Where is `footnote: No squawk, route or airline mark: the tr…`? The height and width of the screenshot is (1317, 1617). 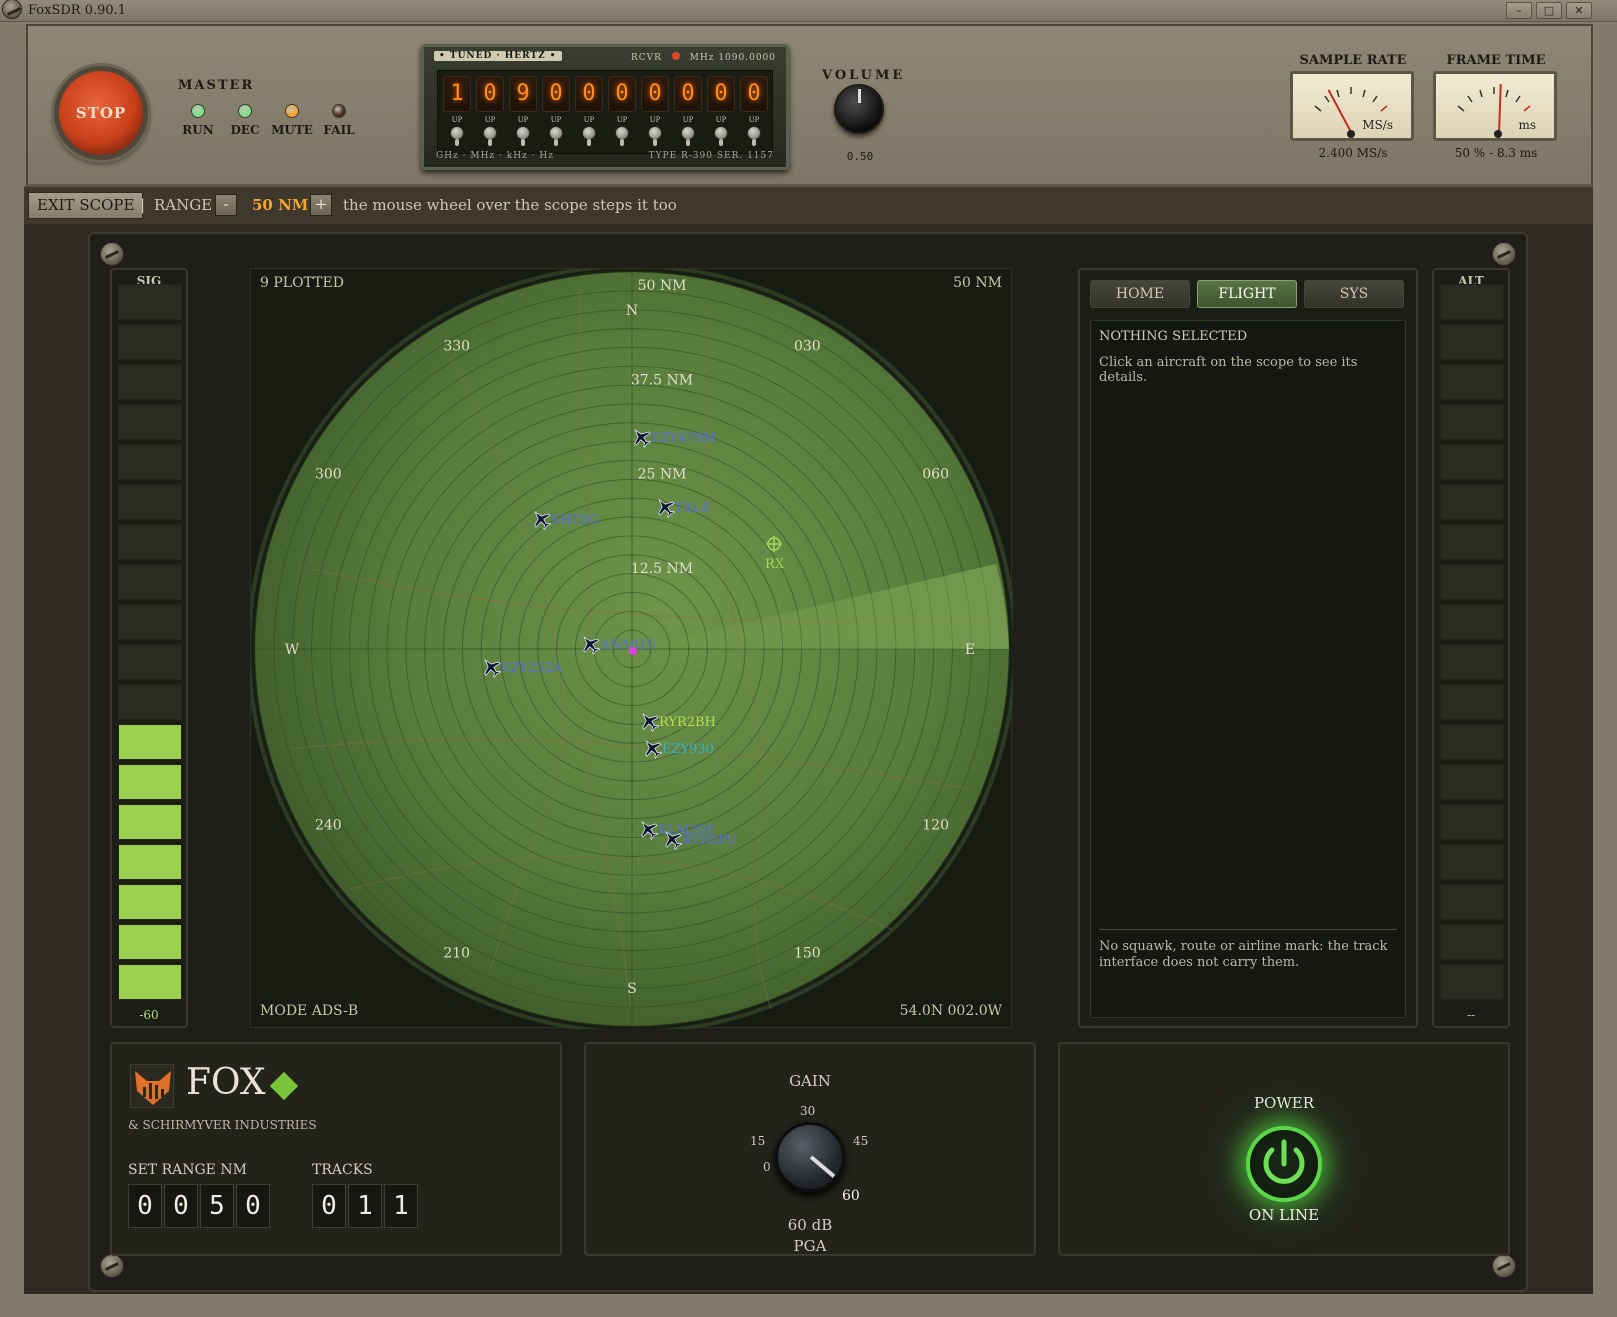 footnote: No squawk, route or airline mark: the tr… is located at coordinates (1243, 954).